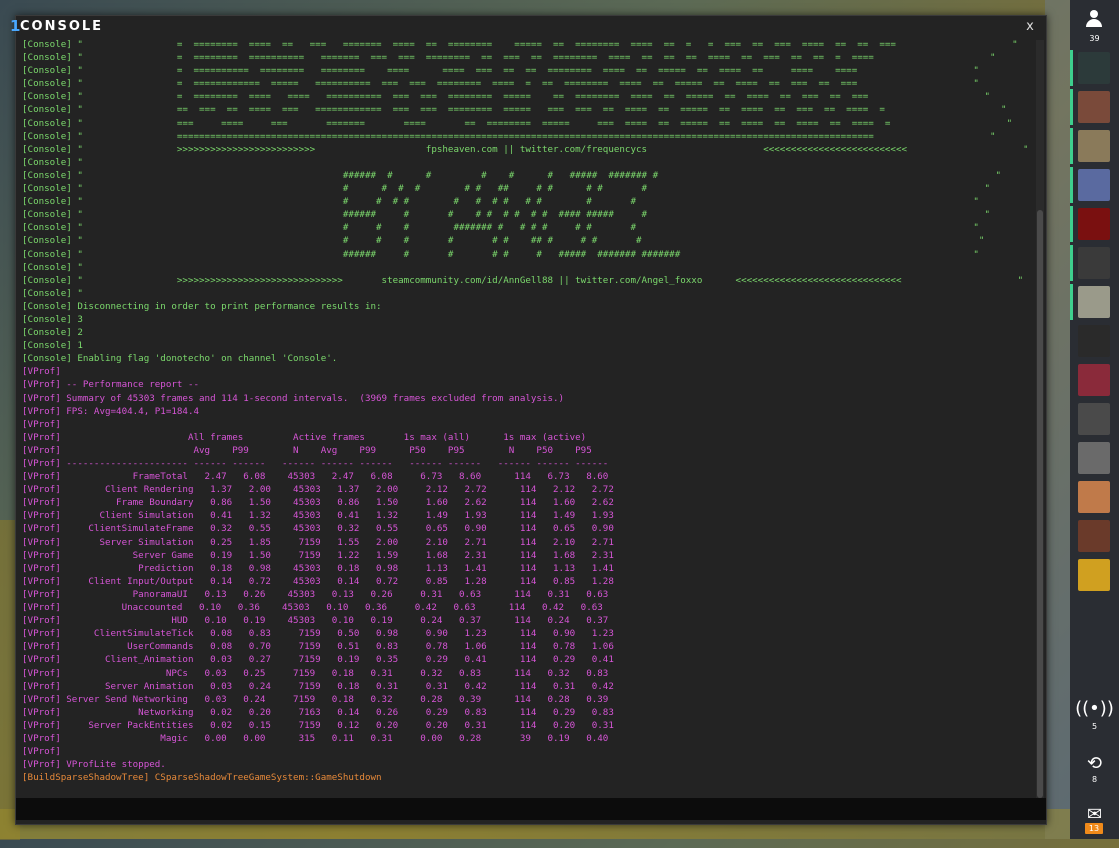 Image resolution: width=1119 pixels, height=848 pixels. Describe the element at coordinates (1040, 504) in the screenshot. I see `scrollbar-thumb` at that location.